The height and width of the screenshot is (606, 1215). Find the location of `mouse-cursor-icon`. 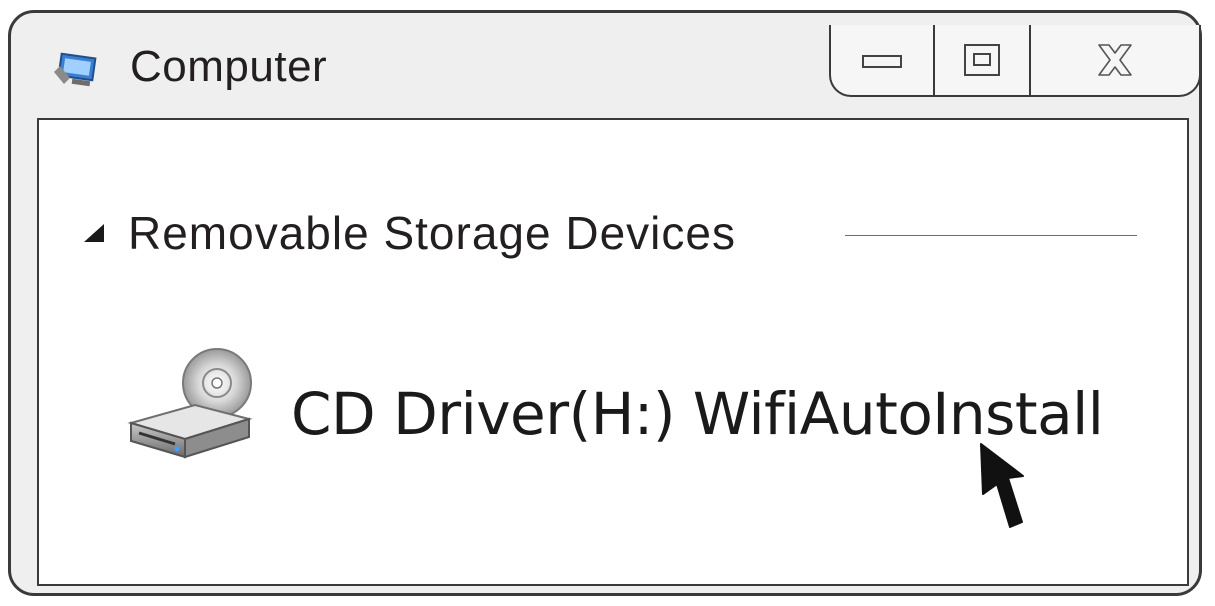

mouse-cursor-icon is located at coordinates (1002, 485).